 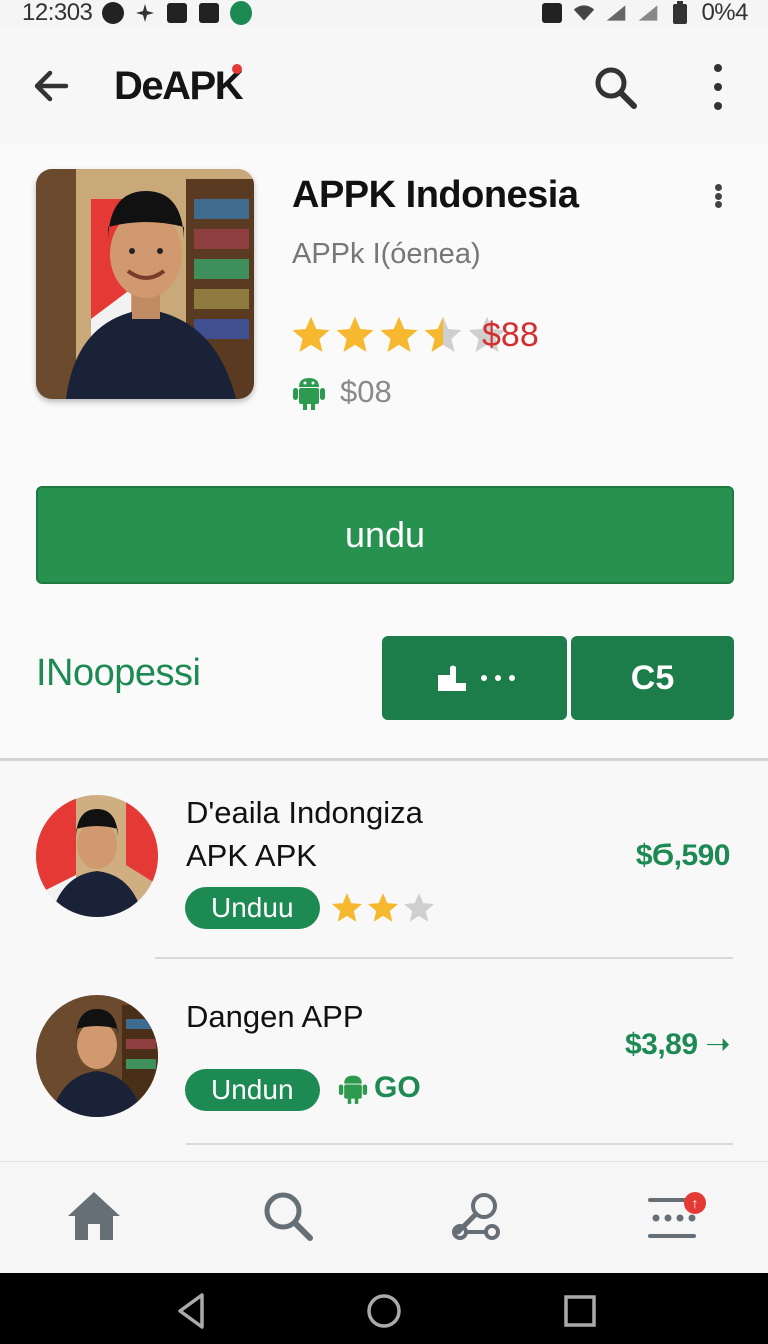 What do you see at coordinates (94, 1216) in the screenshot?
I see `home-icon` at bounding box center [94, 1216].